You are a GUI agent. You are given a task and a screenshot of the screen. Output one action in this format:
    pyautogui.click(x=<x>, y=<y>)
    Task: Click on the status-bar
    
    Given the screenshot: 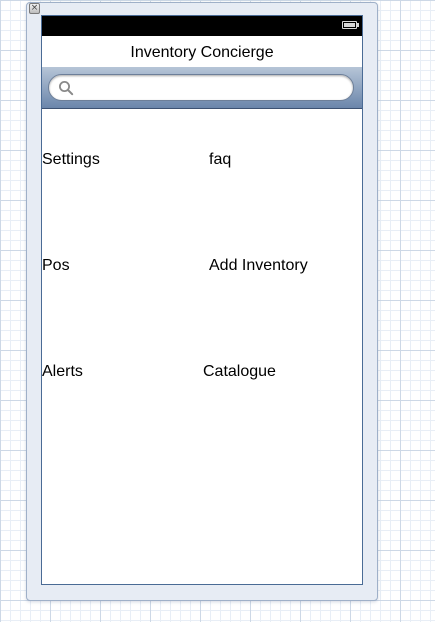 What is the action you would take?
    pyautogui.click(x=202, y=26)
    